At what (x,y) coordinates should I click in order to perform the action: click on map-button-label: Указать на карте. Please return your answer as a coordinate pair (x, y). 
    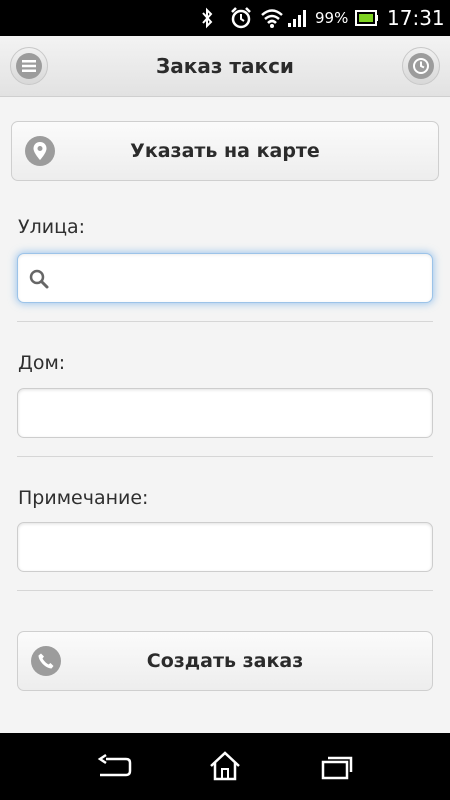
    Looking at the image, I should click on (225, 151).